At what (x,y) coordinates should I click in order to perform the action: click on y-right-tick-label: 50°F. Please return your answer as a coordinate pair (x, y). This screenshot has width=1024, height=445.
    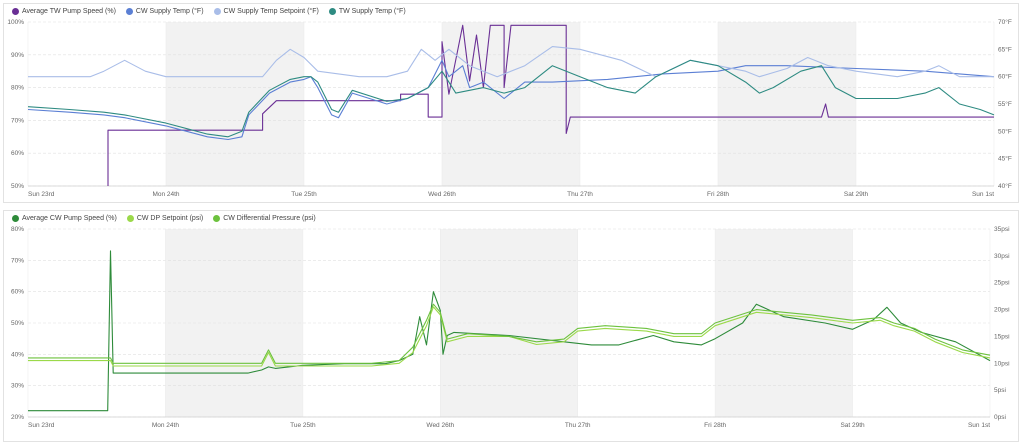
    Looking at the image, I should click on (1005, 131).